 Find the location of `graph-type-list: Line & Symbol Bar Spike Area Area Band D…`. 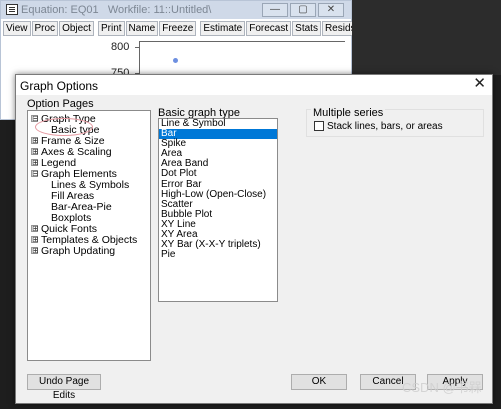

graph-type-list: Line & Symbol Bar Spike Area Area Band D… is located at coordinates (218, 210).